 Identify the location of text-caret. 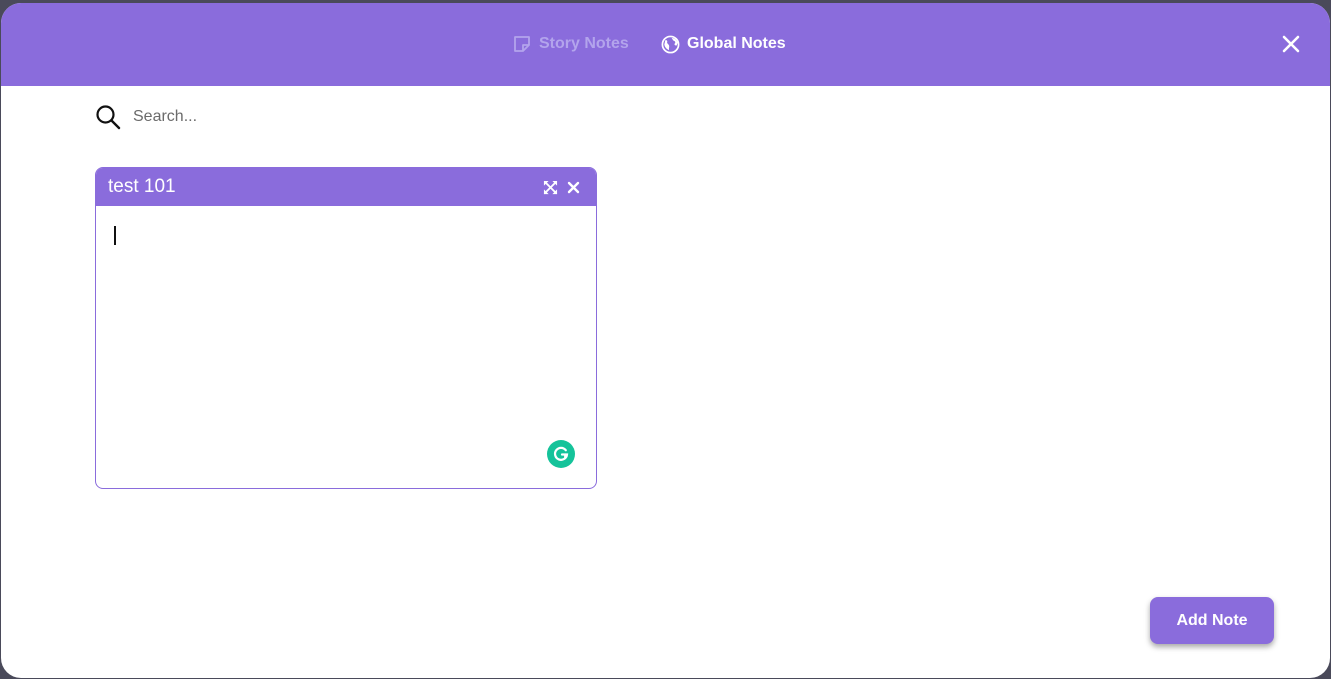
(115, 235).